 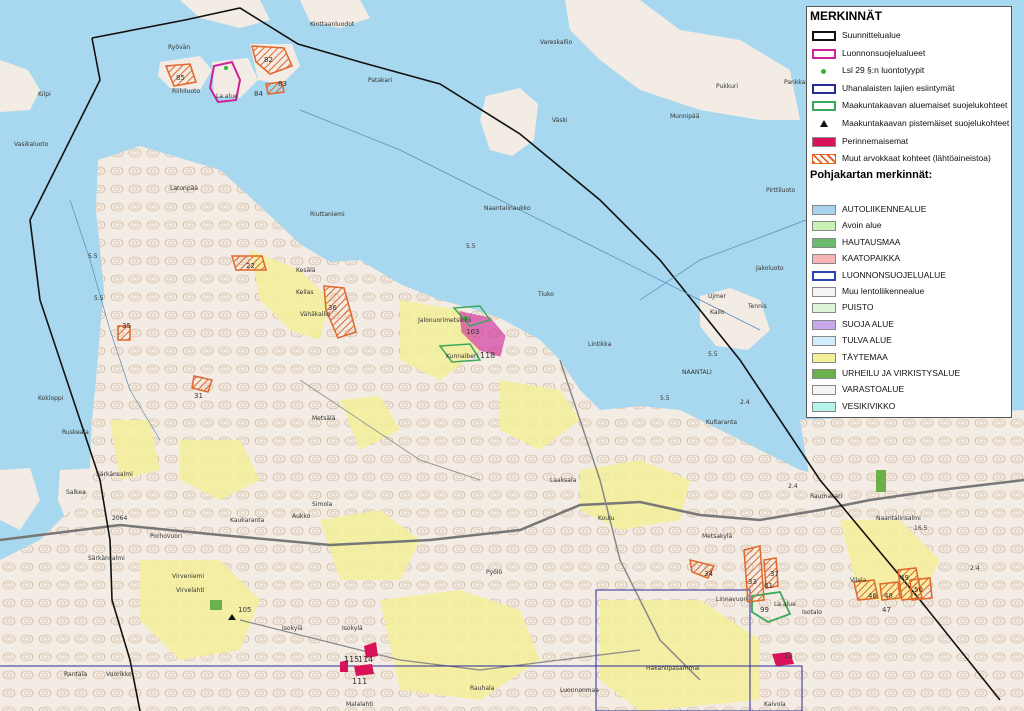 I want to click on svg-text: NAANTALI, so click(x=697, y=372).